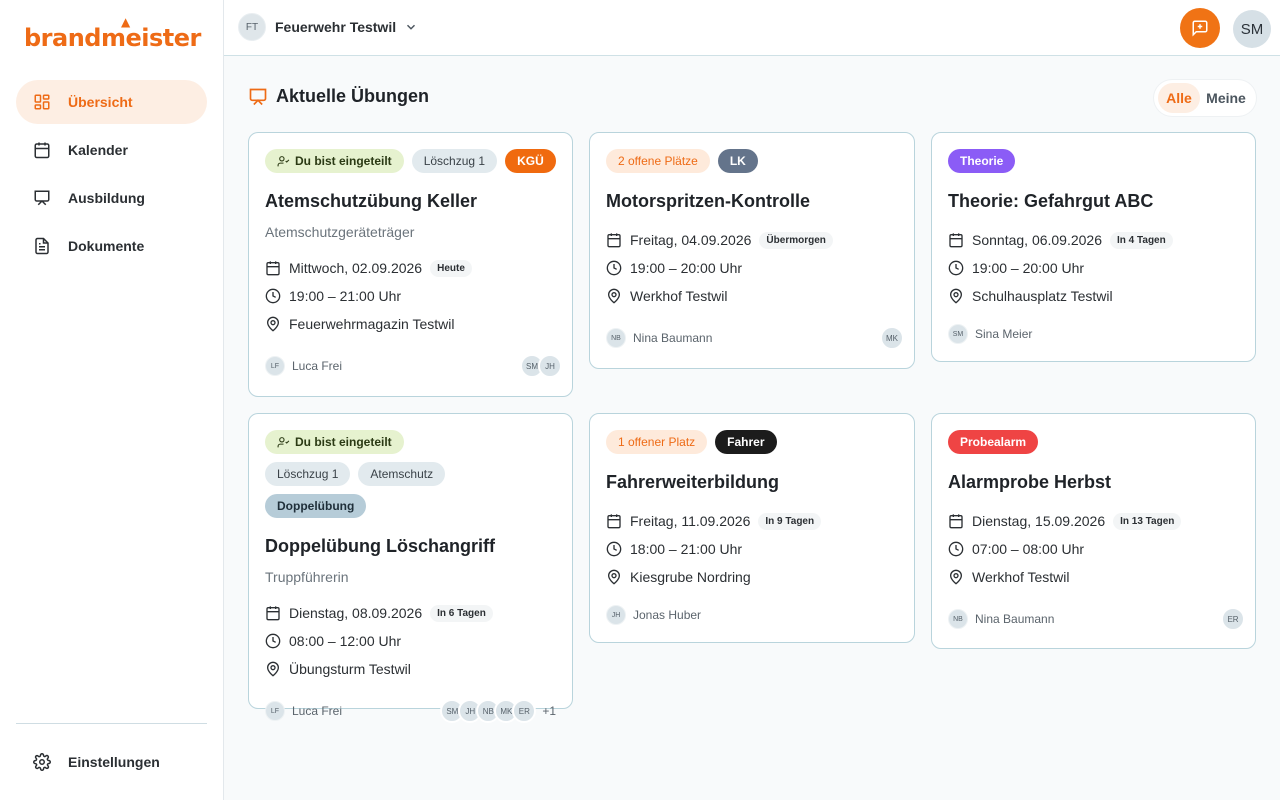 The image size is (1280, 800). What do you see at coordinates (1051, 201) in the screenshot?
I see `card-title: Theorie: Gefahrgut ABC` at bounding box center [1051, 201].